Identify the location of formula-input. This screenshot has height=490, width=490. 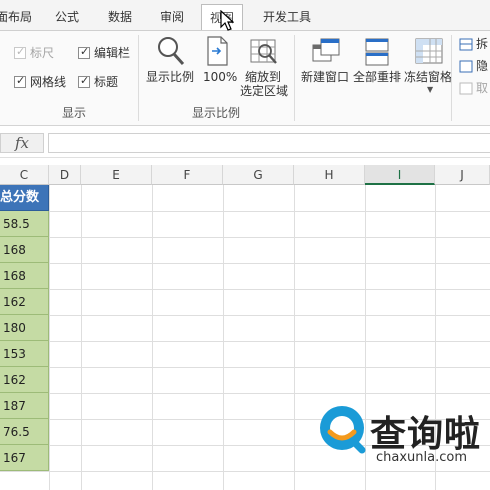
(269, 143).